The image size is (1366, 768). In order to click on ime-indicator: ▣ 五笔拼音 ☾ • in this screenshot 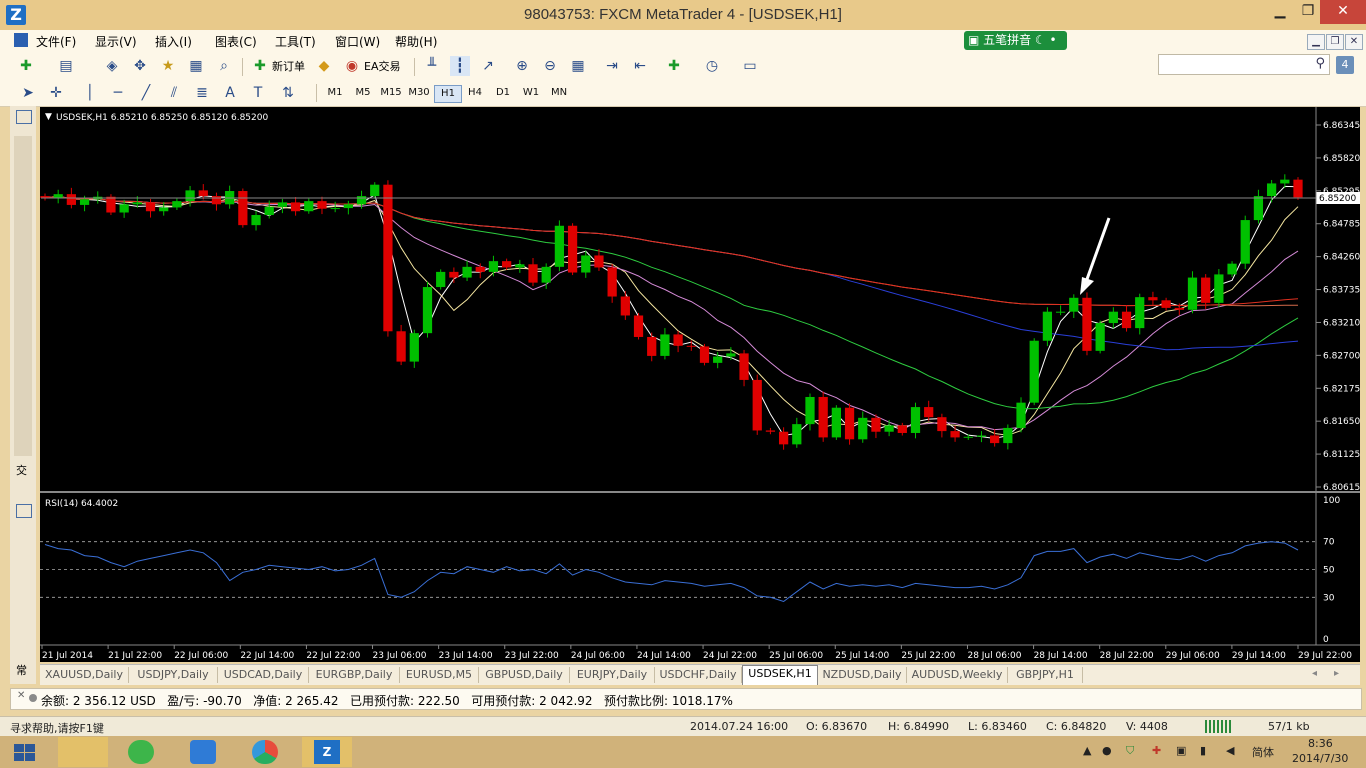, I will do `click(1015, 40)`.